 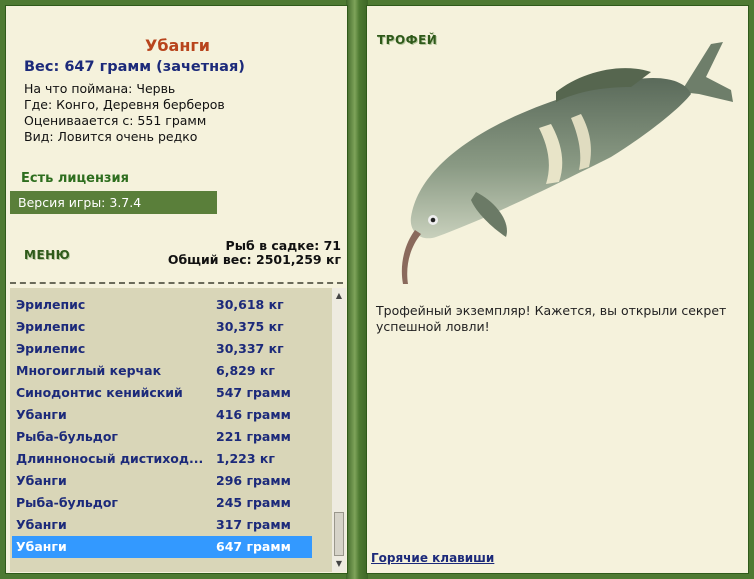 I want to click on catch-fish-weight: 647 грамм, so click(x=253, y=546).